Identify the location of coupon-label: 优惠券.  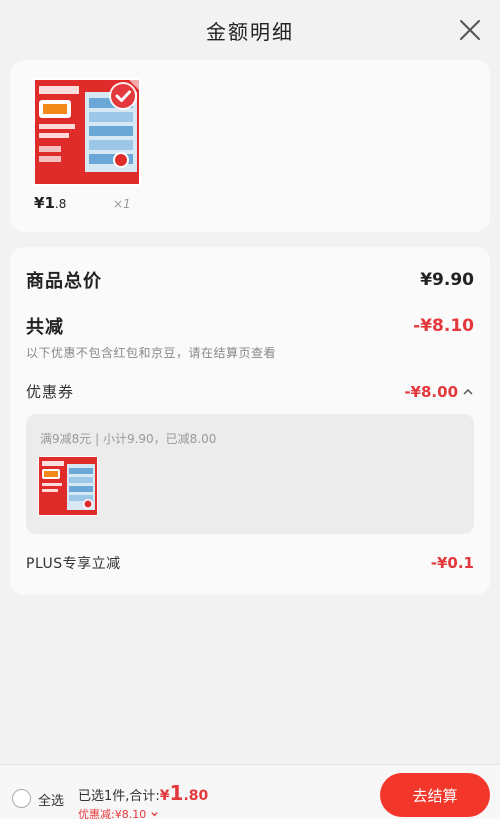
(50, 392).